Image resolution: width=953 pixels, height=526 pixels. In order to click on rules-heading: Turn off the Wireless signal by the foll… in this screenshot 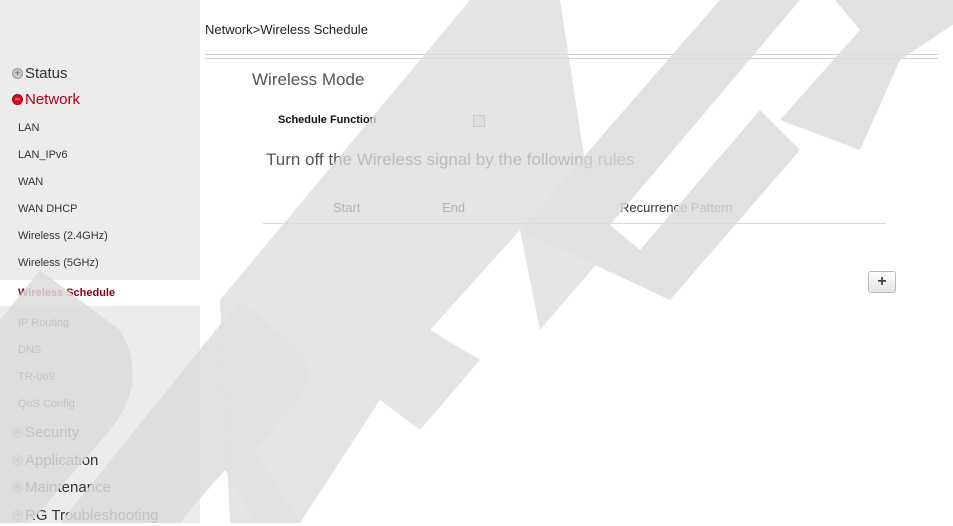, I will do `click(450, 159)`.